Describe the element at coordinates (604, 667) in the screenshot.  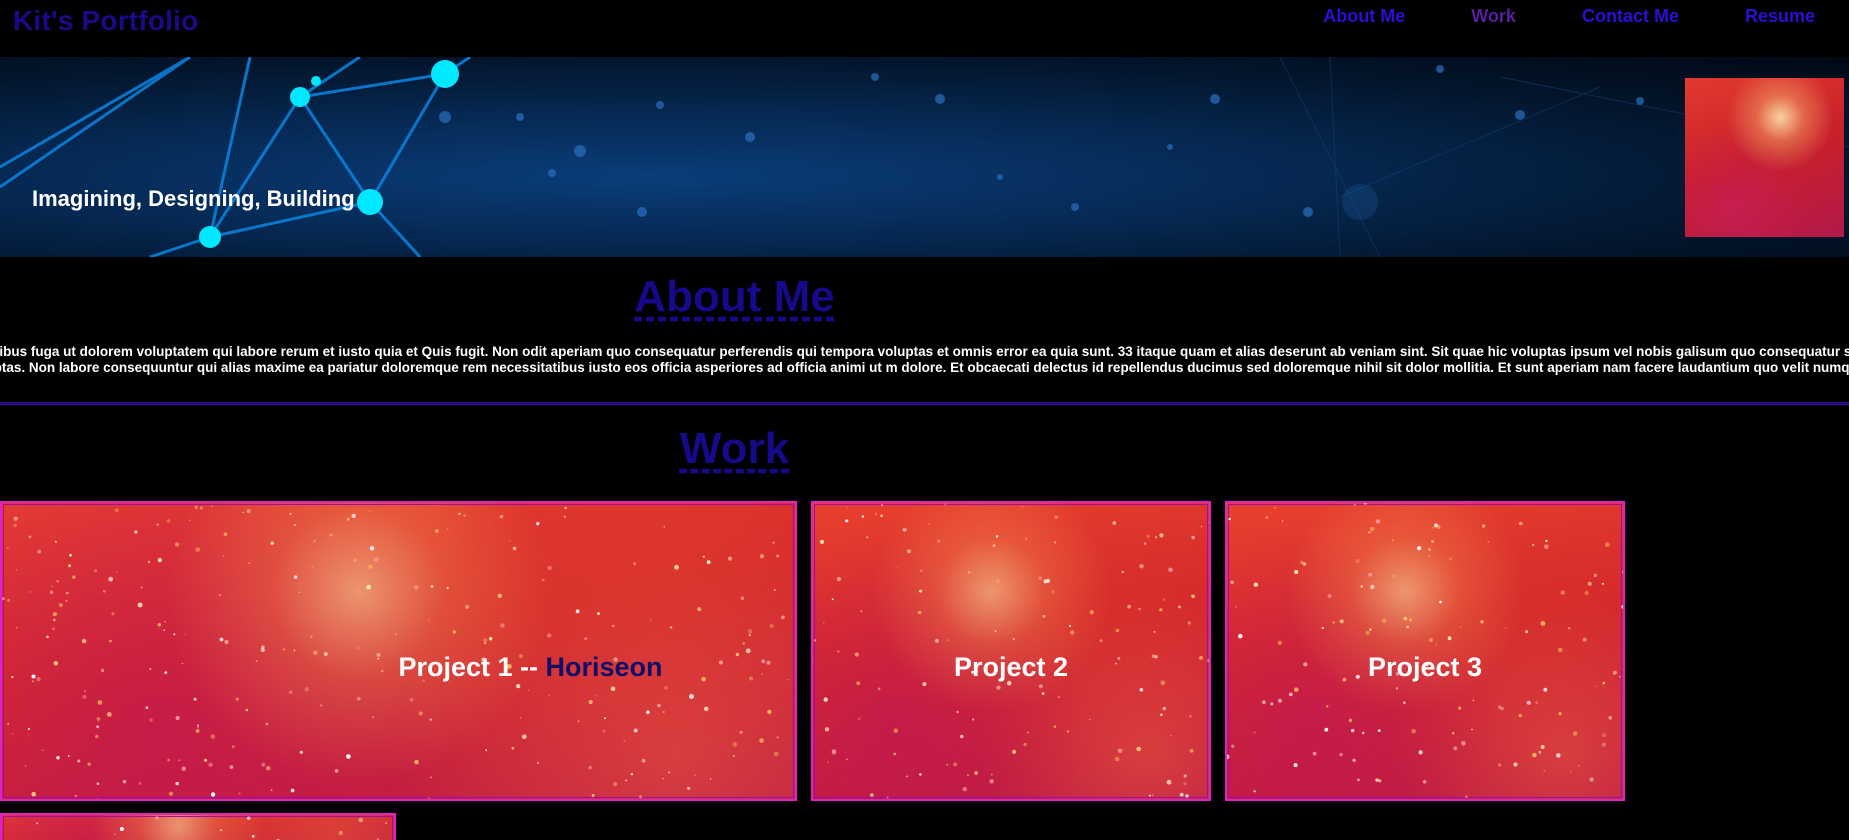
I see `project-1-link: Horiseon` at that location.